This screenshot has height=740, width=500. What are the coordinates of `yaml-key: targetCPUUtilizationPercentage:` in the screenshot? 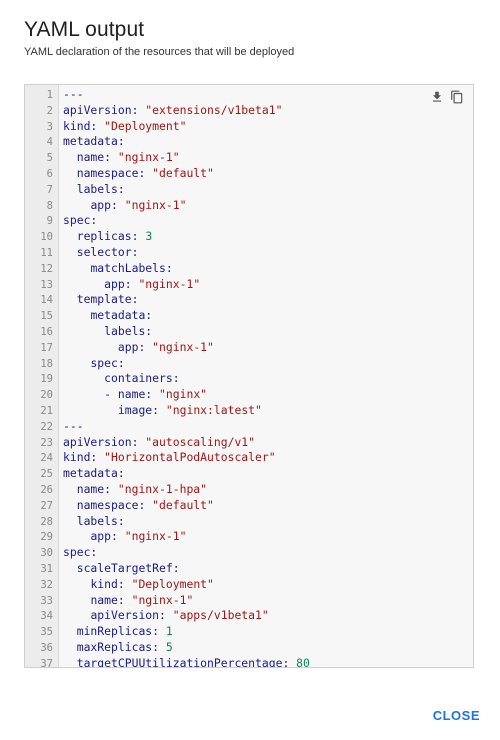 It's located at (183, 661).